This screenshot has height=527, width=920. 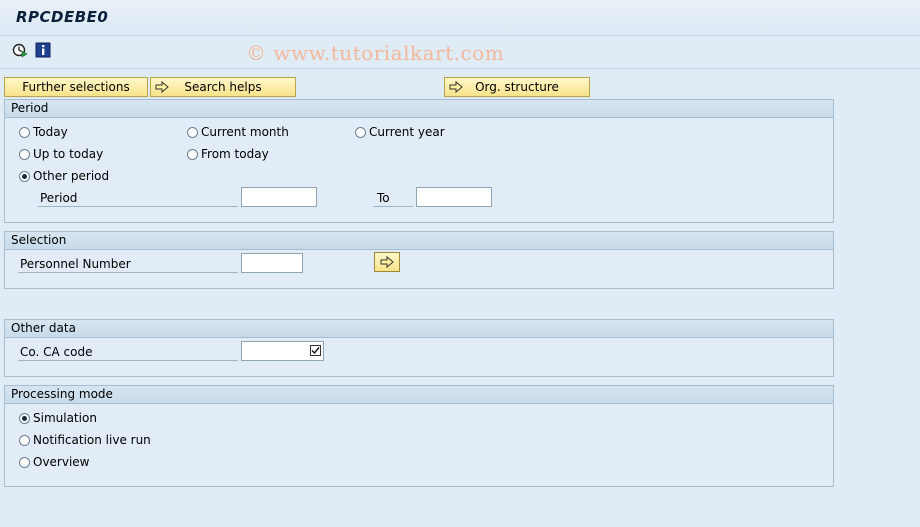 I want to click on period-group-title: Period, so click(x=419, y=109).